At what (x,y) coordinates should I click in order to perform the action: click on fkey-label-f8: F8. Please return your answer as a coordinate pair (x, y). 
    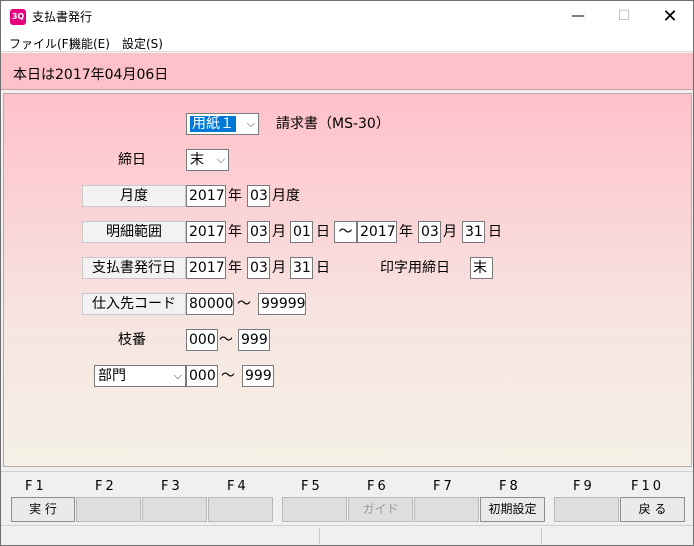
    Looking at the image, I should click on (510, 486).